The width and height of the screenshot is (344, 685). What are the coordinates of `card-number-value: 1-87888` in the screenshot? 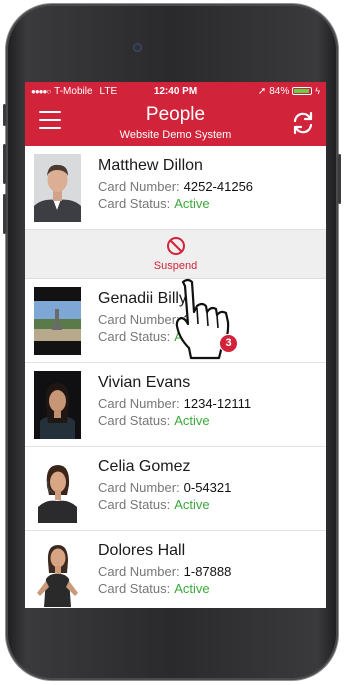 It's located at (207, 571).